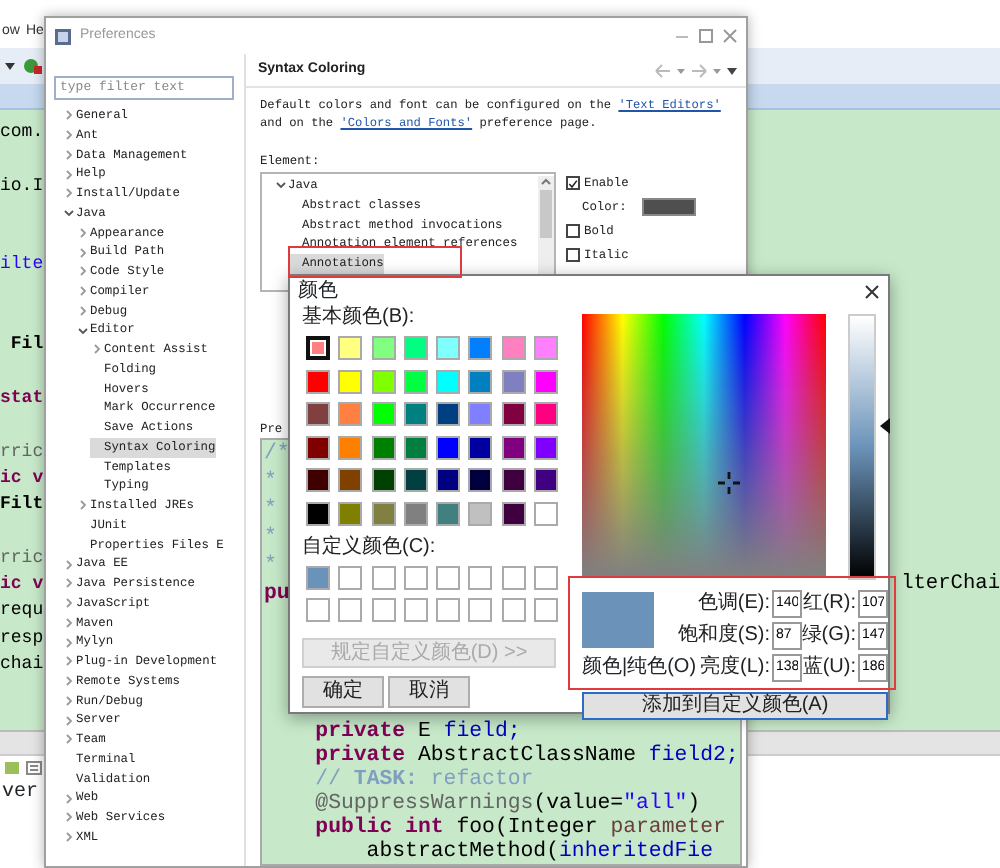 This screenshot has height=868, width=1000. I want to click on arrow-left-icon, so click(663, 70).